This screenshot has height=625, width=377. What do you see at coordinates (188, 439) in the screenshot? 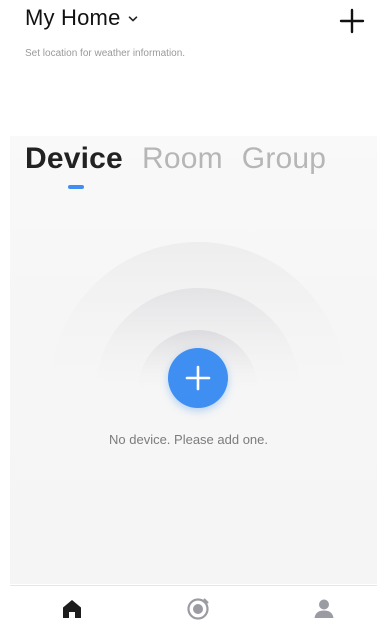
I see `empty-state-message: No device. Please add one.` at bounding box center [188, 439].